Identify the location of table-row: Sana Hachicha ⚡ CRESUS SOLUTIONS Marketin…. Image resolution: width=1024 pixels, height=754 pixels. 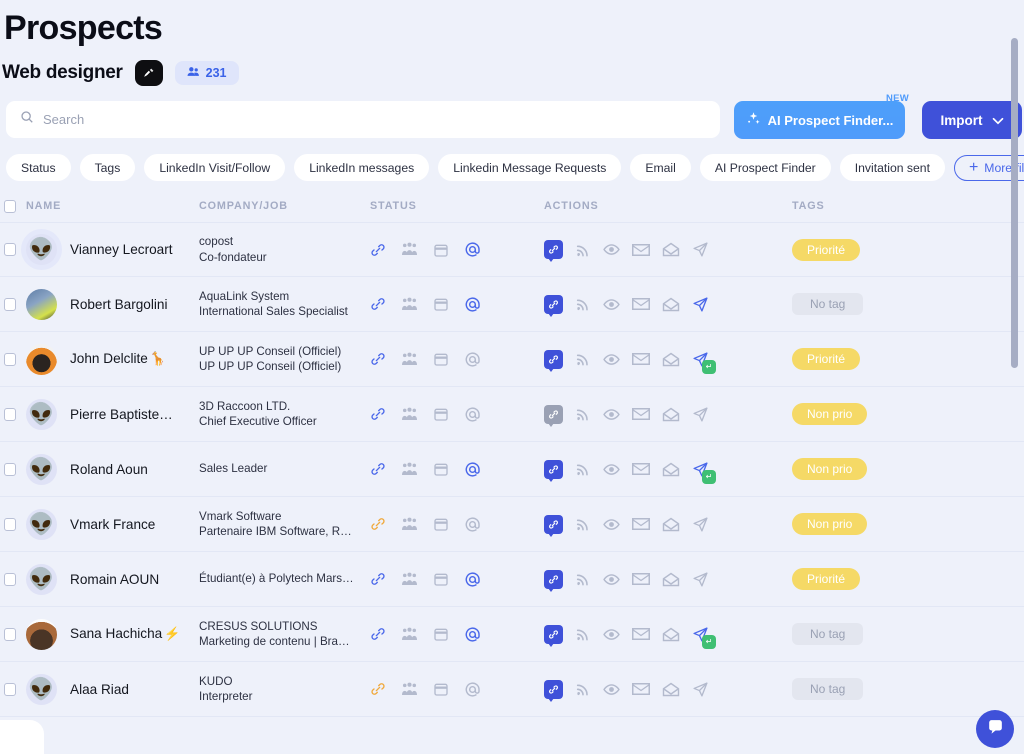
(512, 634).